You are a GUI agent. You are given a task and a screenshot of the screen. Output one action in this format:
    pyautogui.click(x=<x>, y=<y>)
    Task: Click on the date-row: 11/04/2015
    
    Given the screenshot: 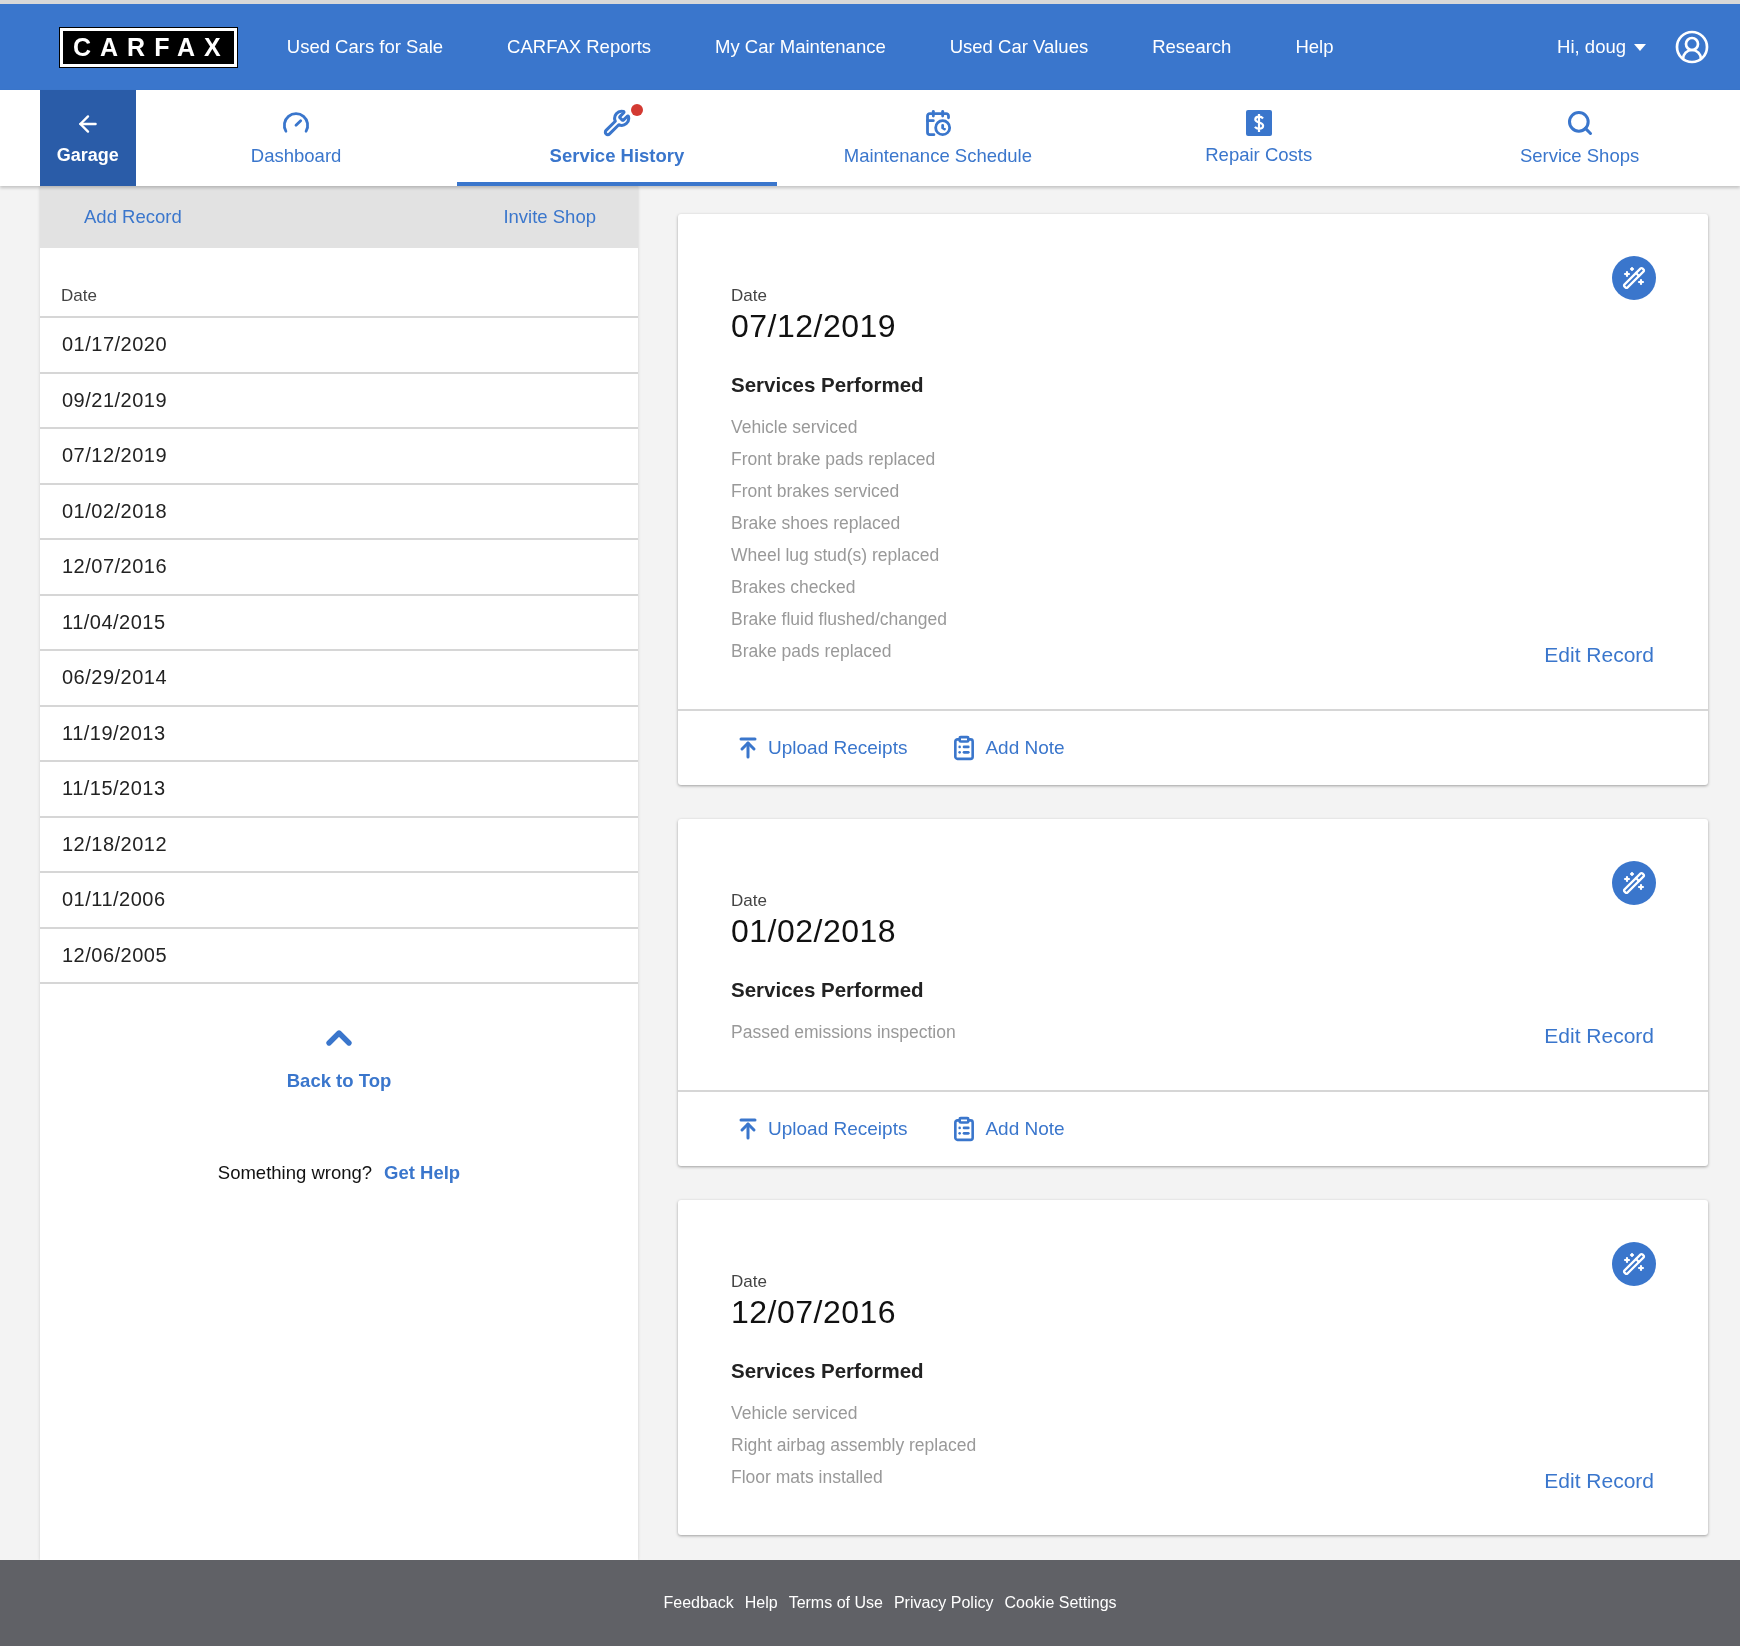 What is the action you would take?
    pyautogui.click(x=339, y=623)
    